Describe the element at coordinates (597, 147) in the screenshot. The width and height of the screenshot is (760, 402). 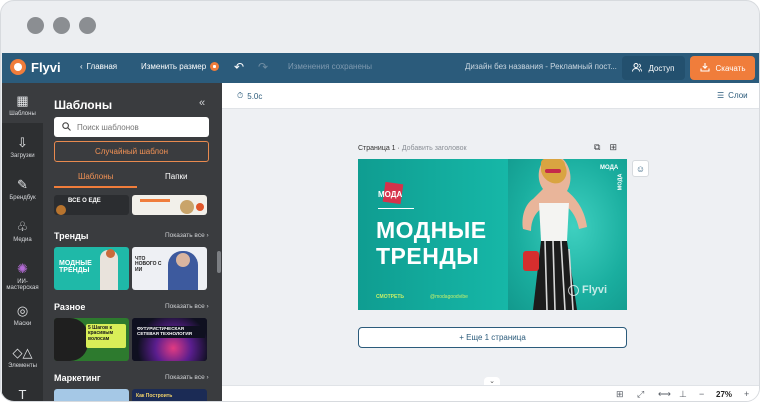
I see `duplicate-page-icon: ⧉` at that location.